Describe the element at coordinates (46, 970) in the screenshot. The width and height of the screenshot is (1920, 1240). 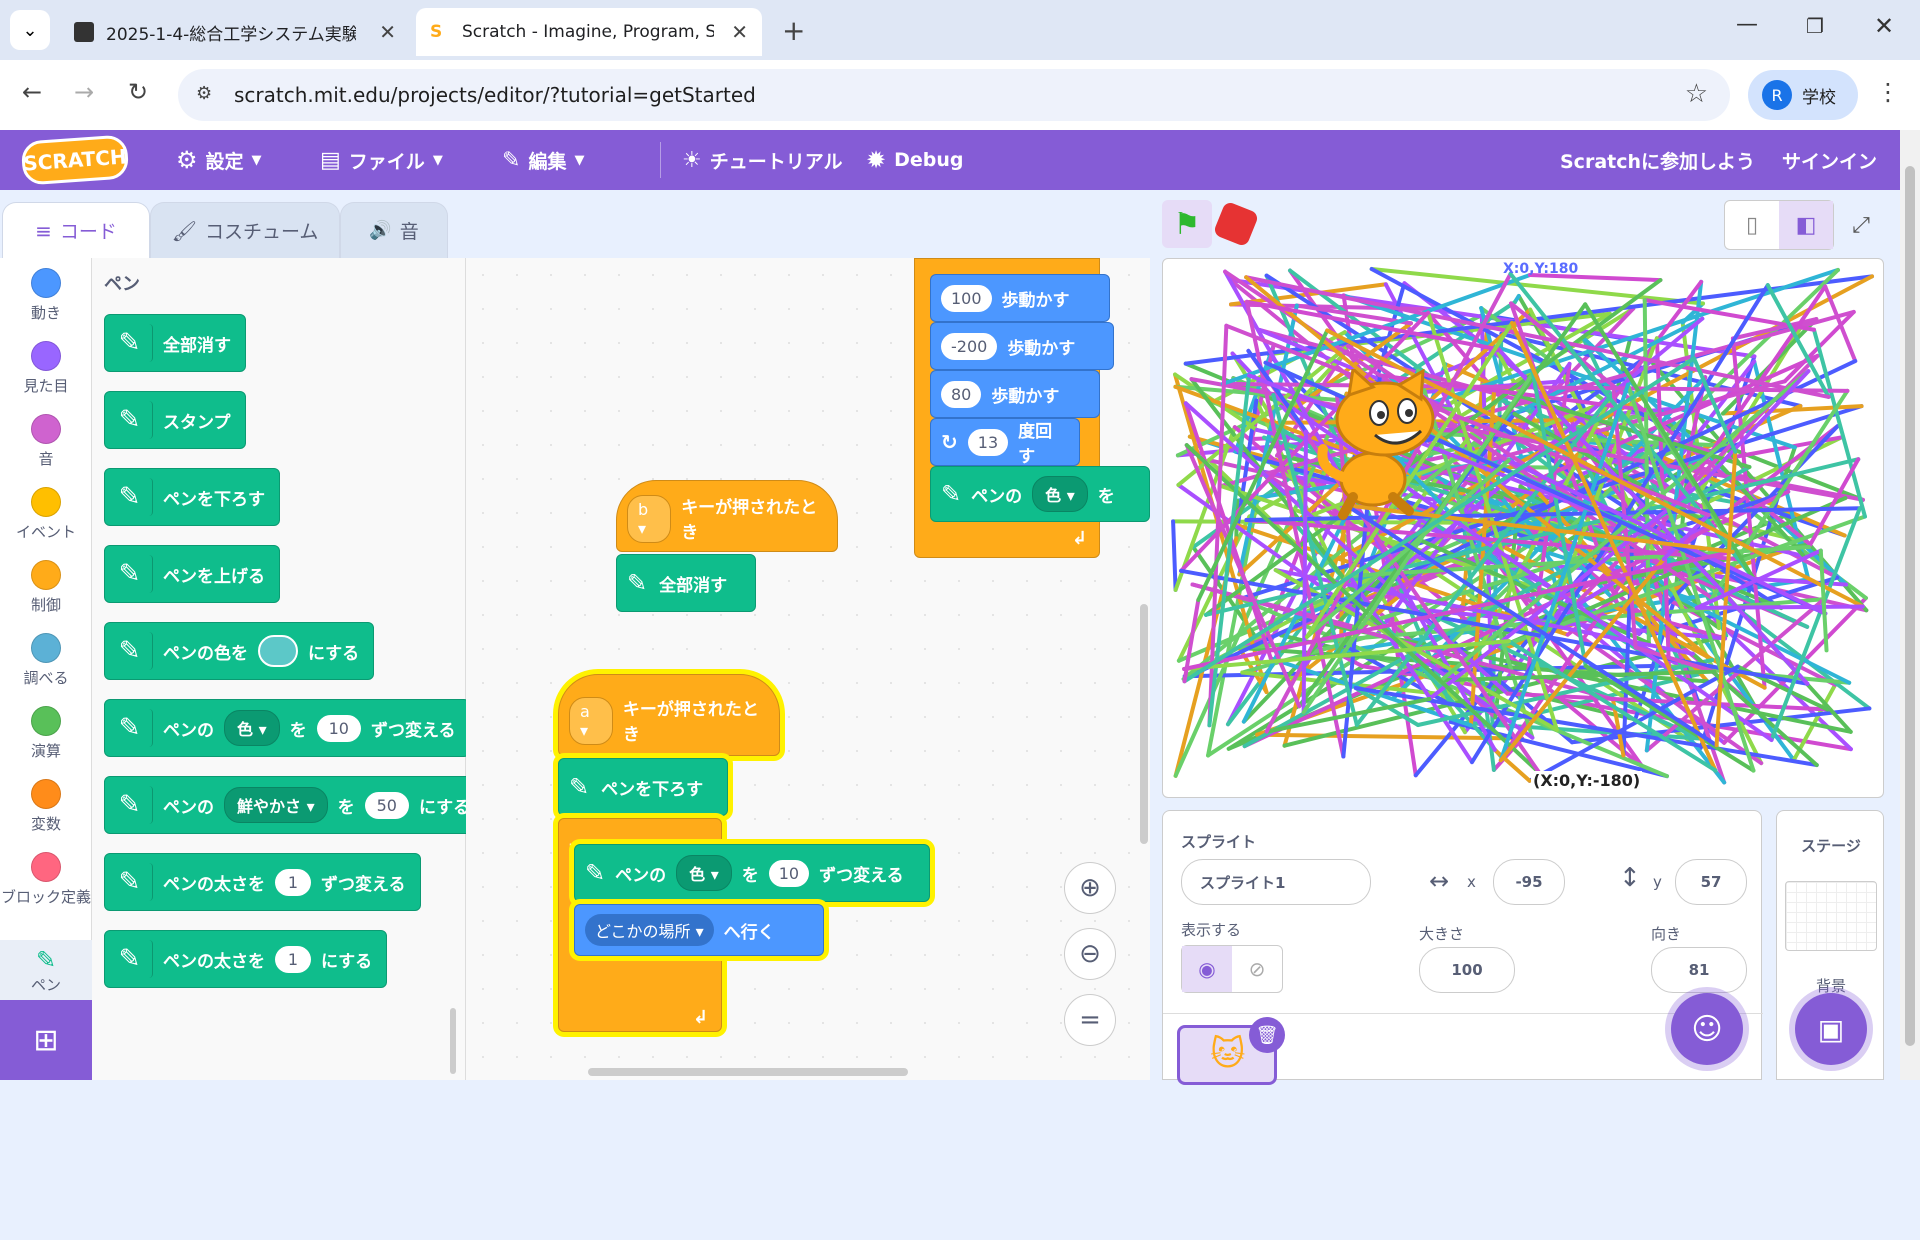
I see `category-pen: ✎ペン` at that location.